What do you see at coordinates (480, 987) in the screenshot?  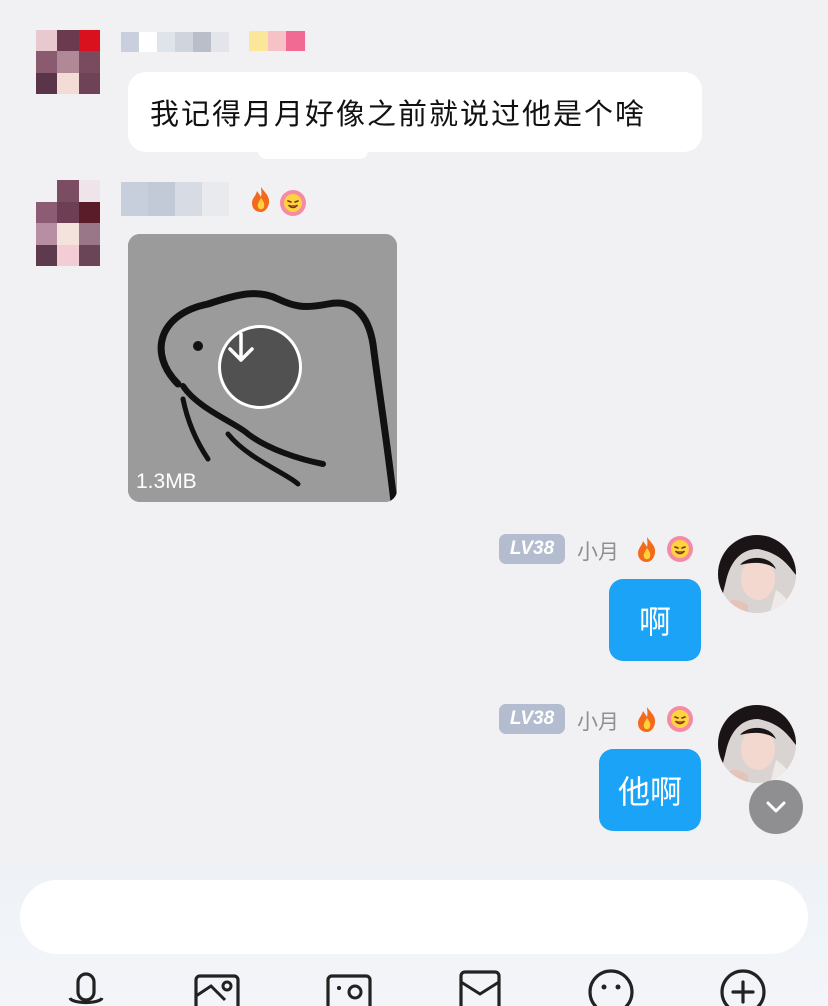 I see `red-envelope-icon` at bounding box center [480, 987].